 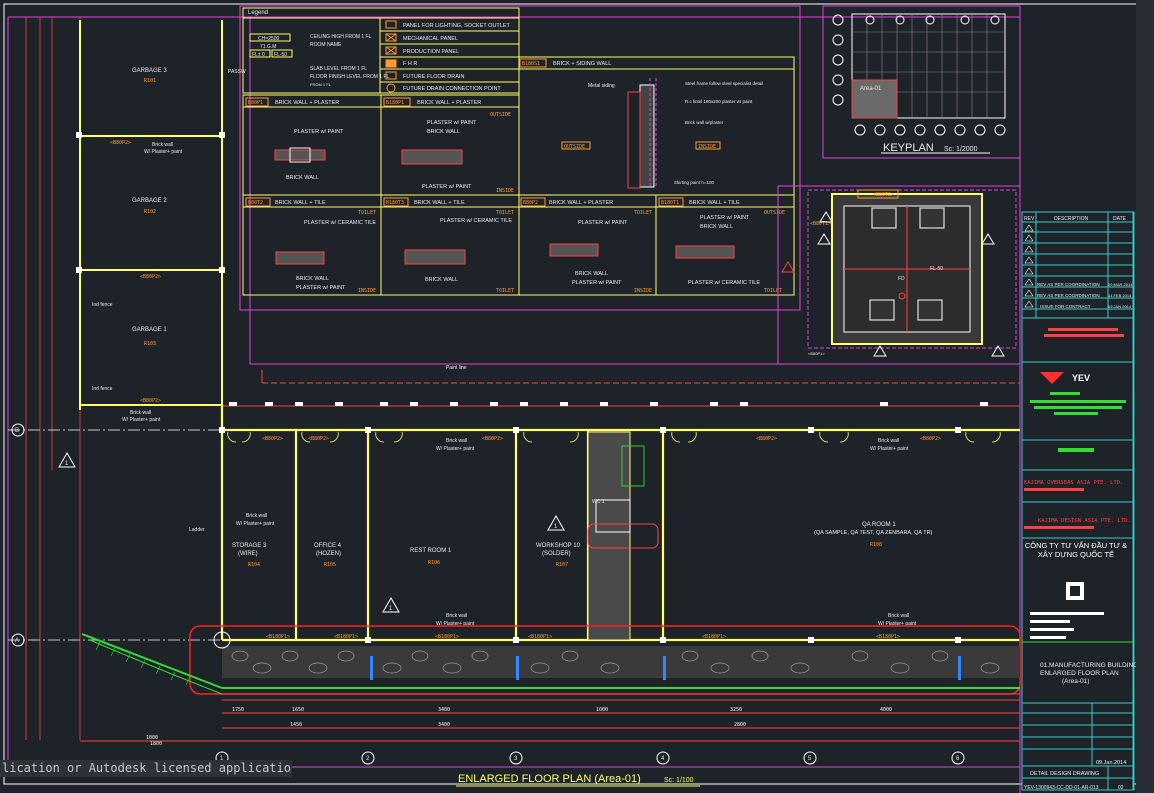 I want to click on dim-value: 4000, so click(x=886, y=710).